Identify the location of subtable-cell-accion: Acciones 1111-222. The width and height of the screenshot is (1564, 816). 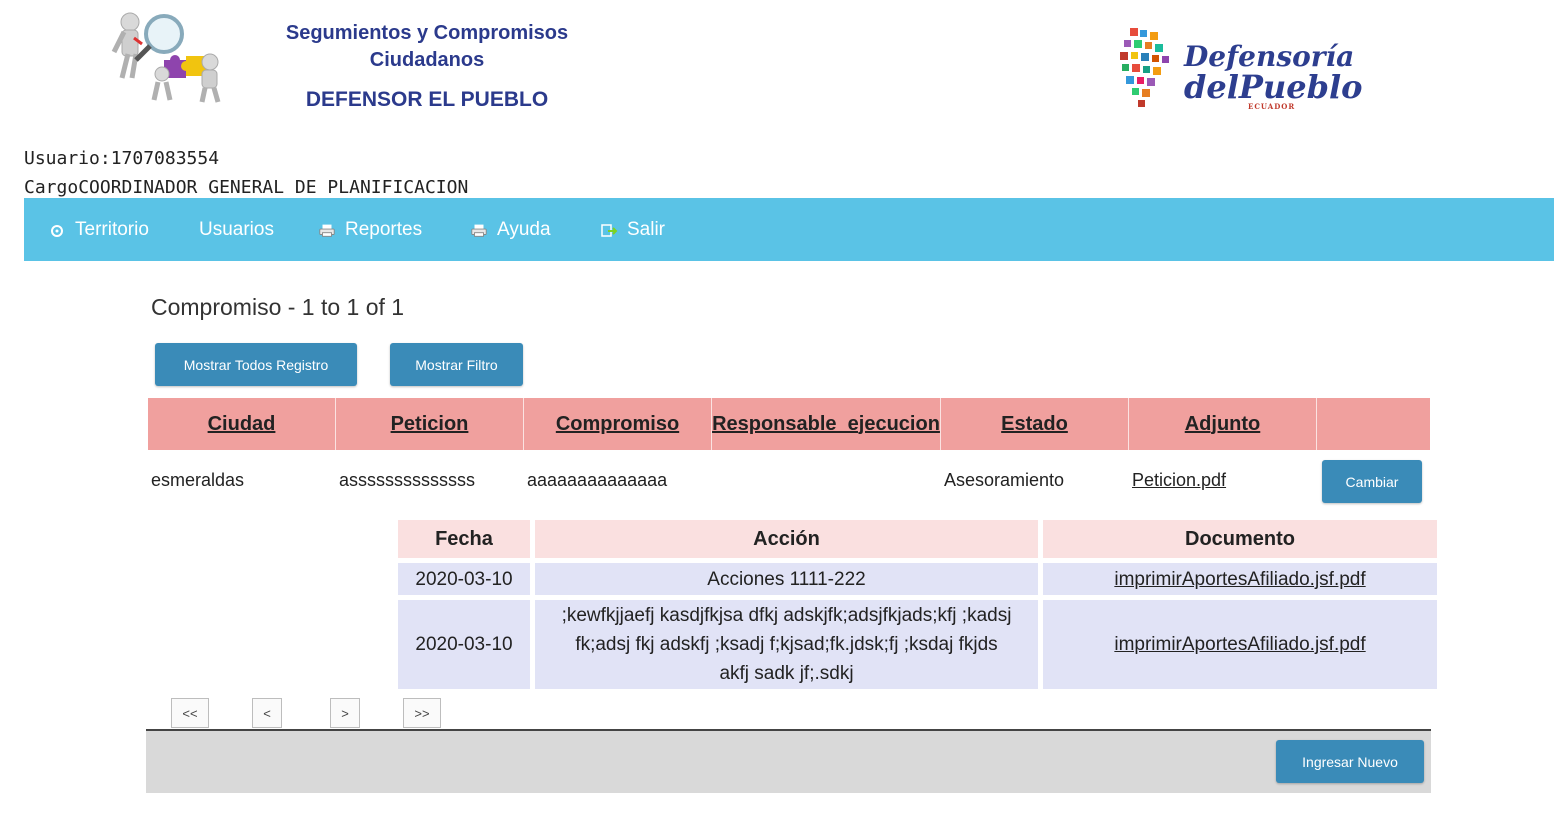
(786, 579).